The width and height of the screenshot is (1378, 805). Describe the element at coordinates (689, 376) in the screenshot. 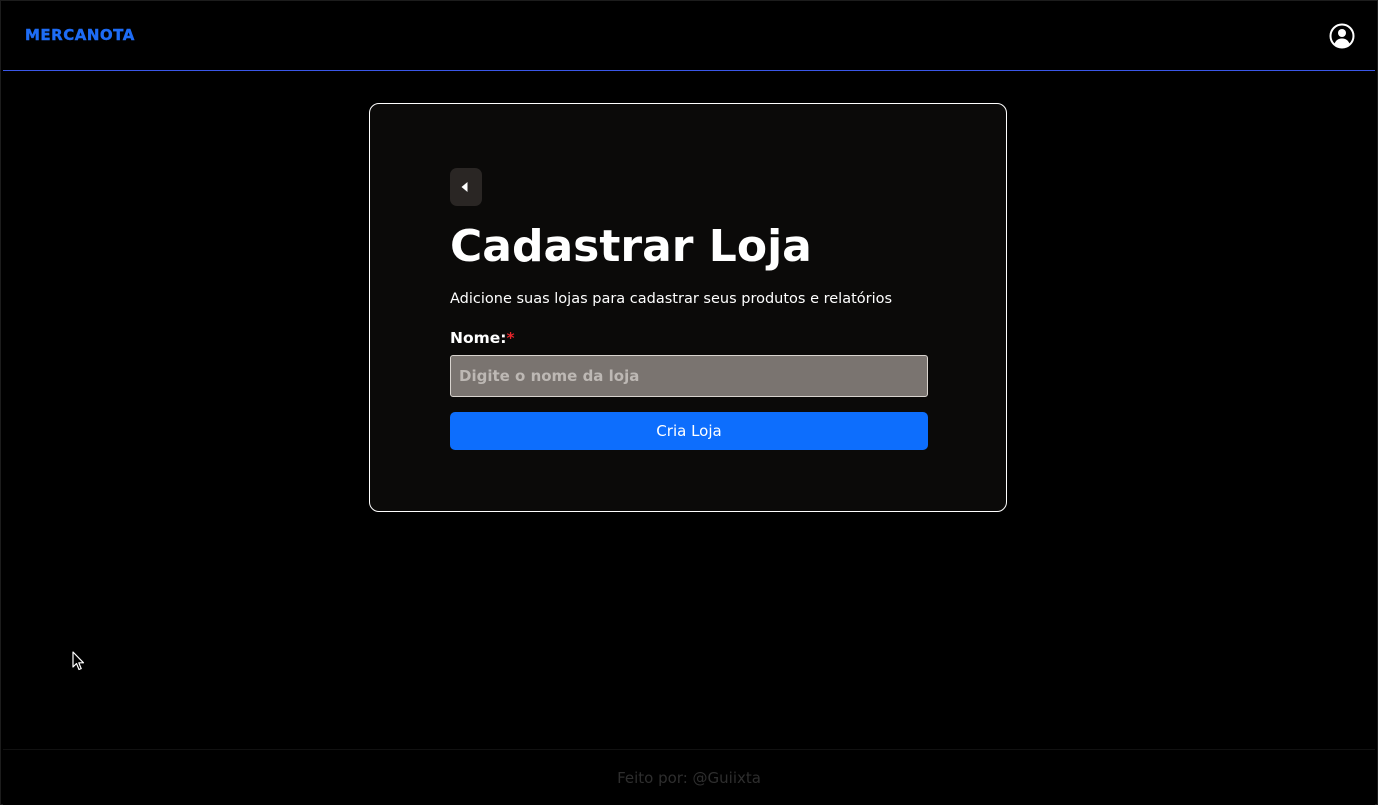

I see `store-name-input` at that location.